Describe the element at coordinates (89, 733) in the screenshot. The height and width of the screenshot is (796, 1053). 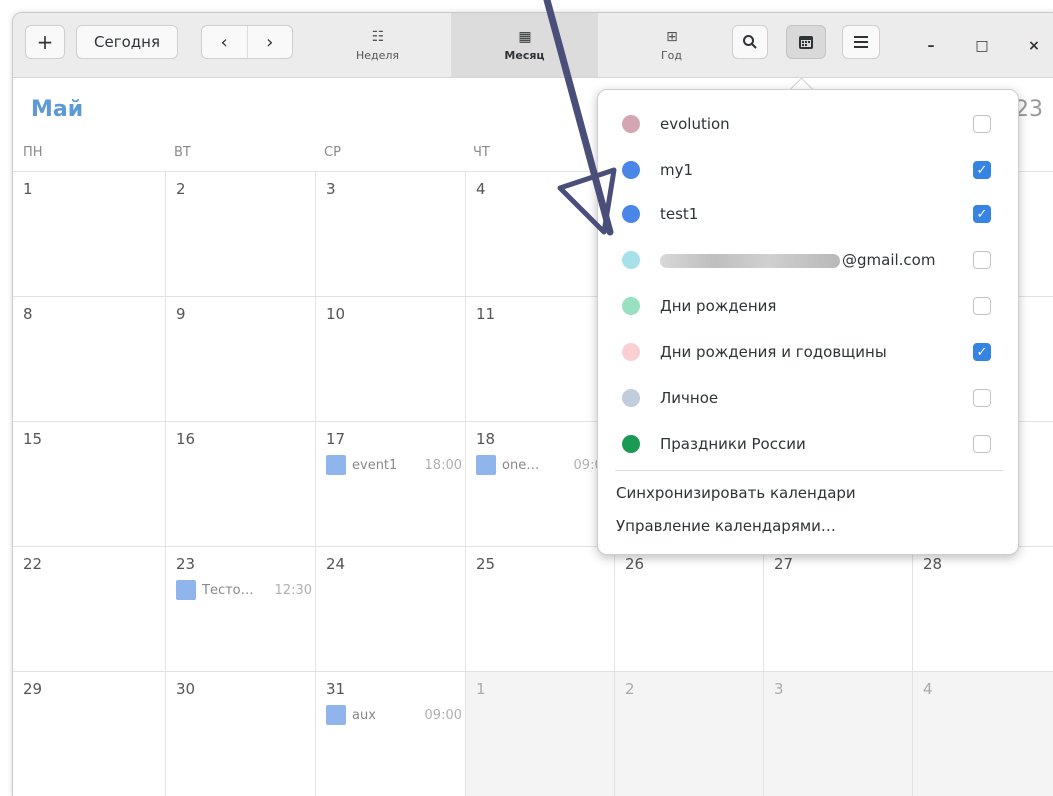
I see `day-cell: 29` at that location.